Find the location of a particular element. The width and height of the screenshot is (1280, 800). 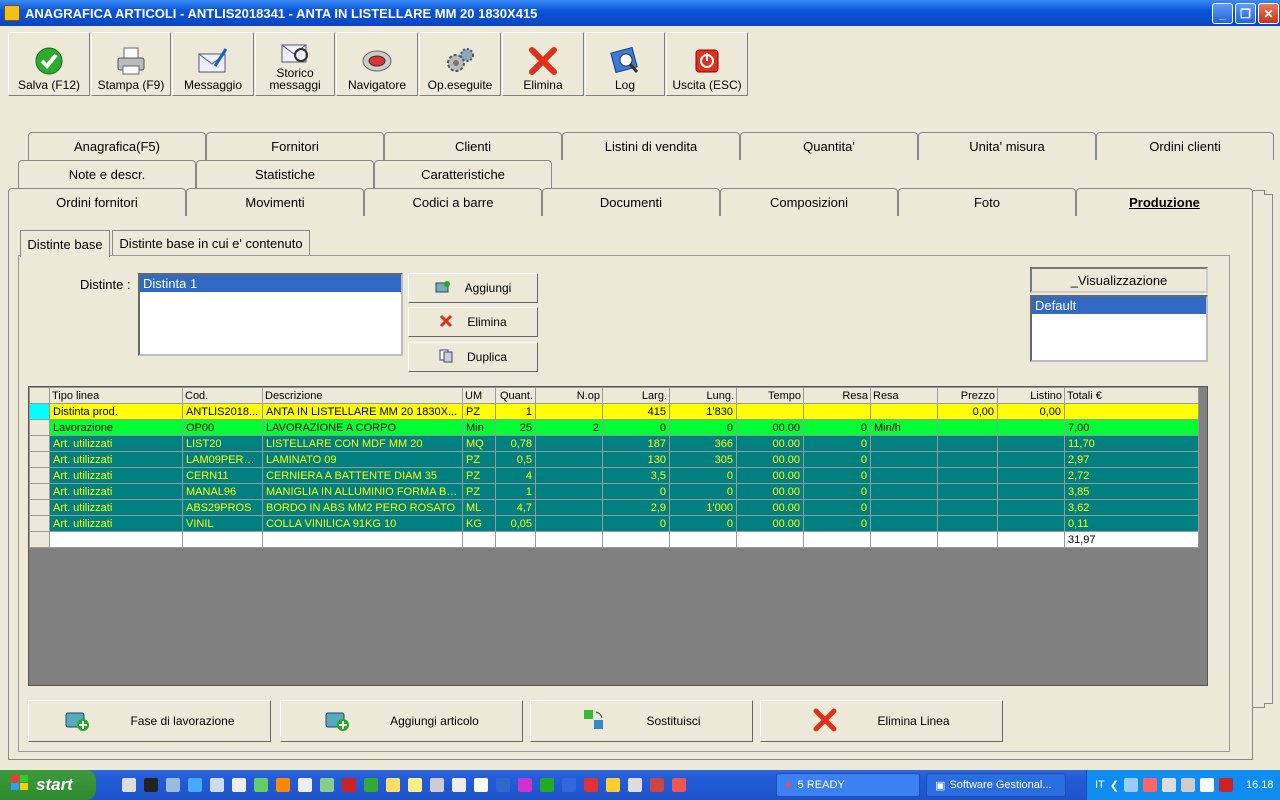

table-cell: 3,85 is located at coordinates (1131, 491).